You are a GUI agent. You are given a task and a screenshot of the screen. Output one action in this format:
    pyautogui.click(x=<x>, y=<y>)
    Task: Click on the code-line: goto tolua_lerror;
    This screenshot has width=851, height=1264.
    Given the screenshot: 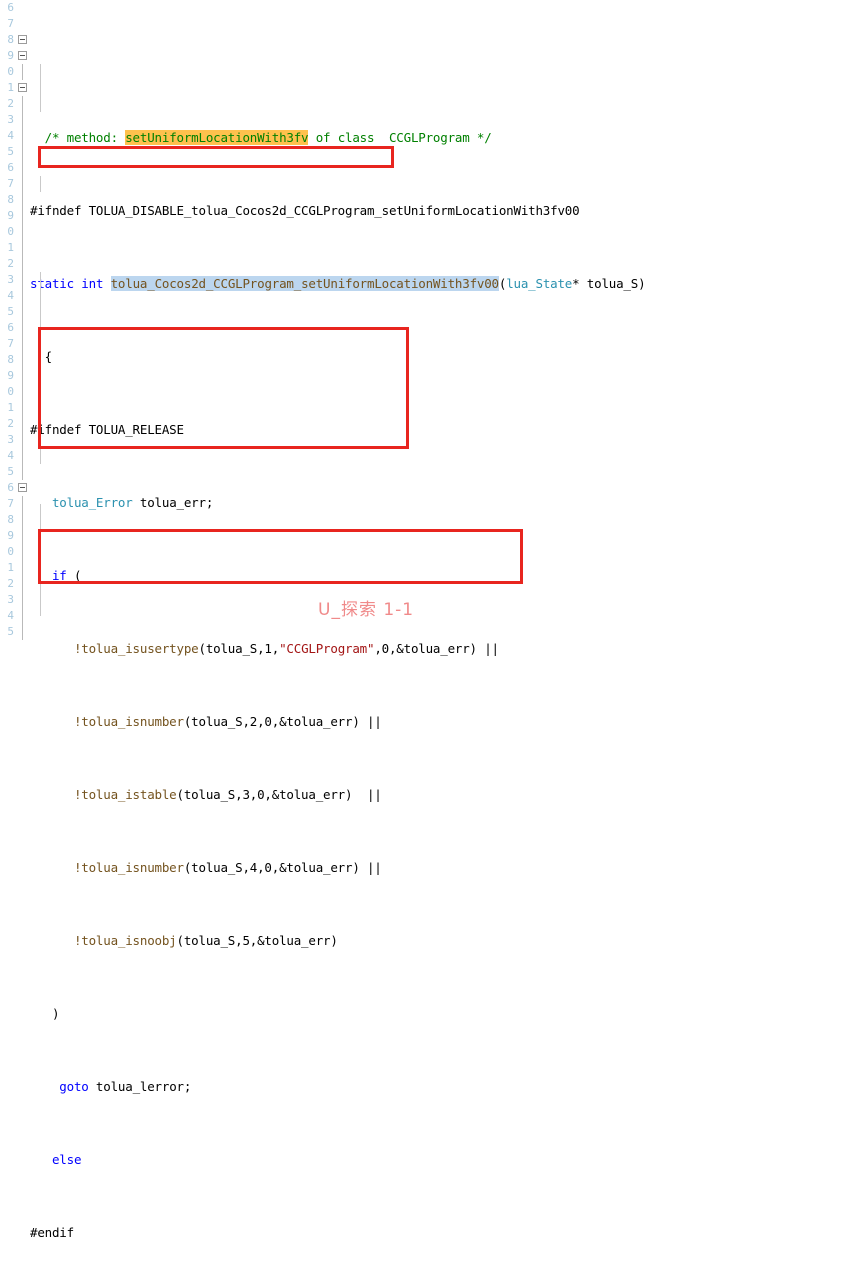 What is the action you would take?
    pyautogui.click(x=440, y=1087)
    